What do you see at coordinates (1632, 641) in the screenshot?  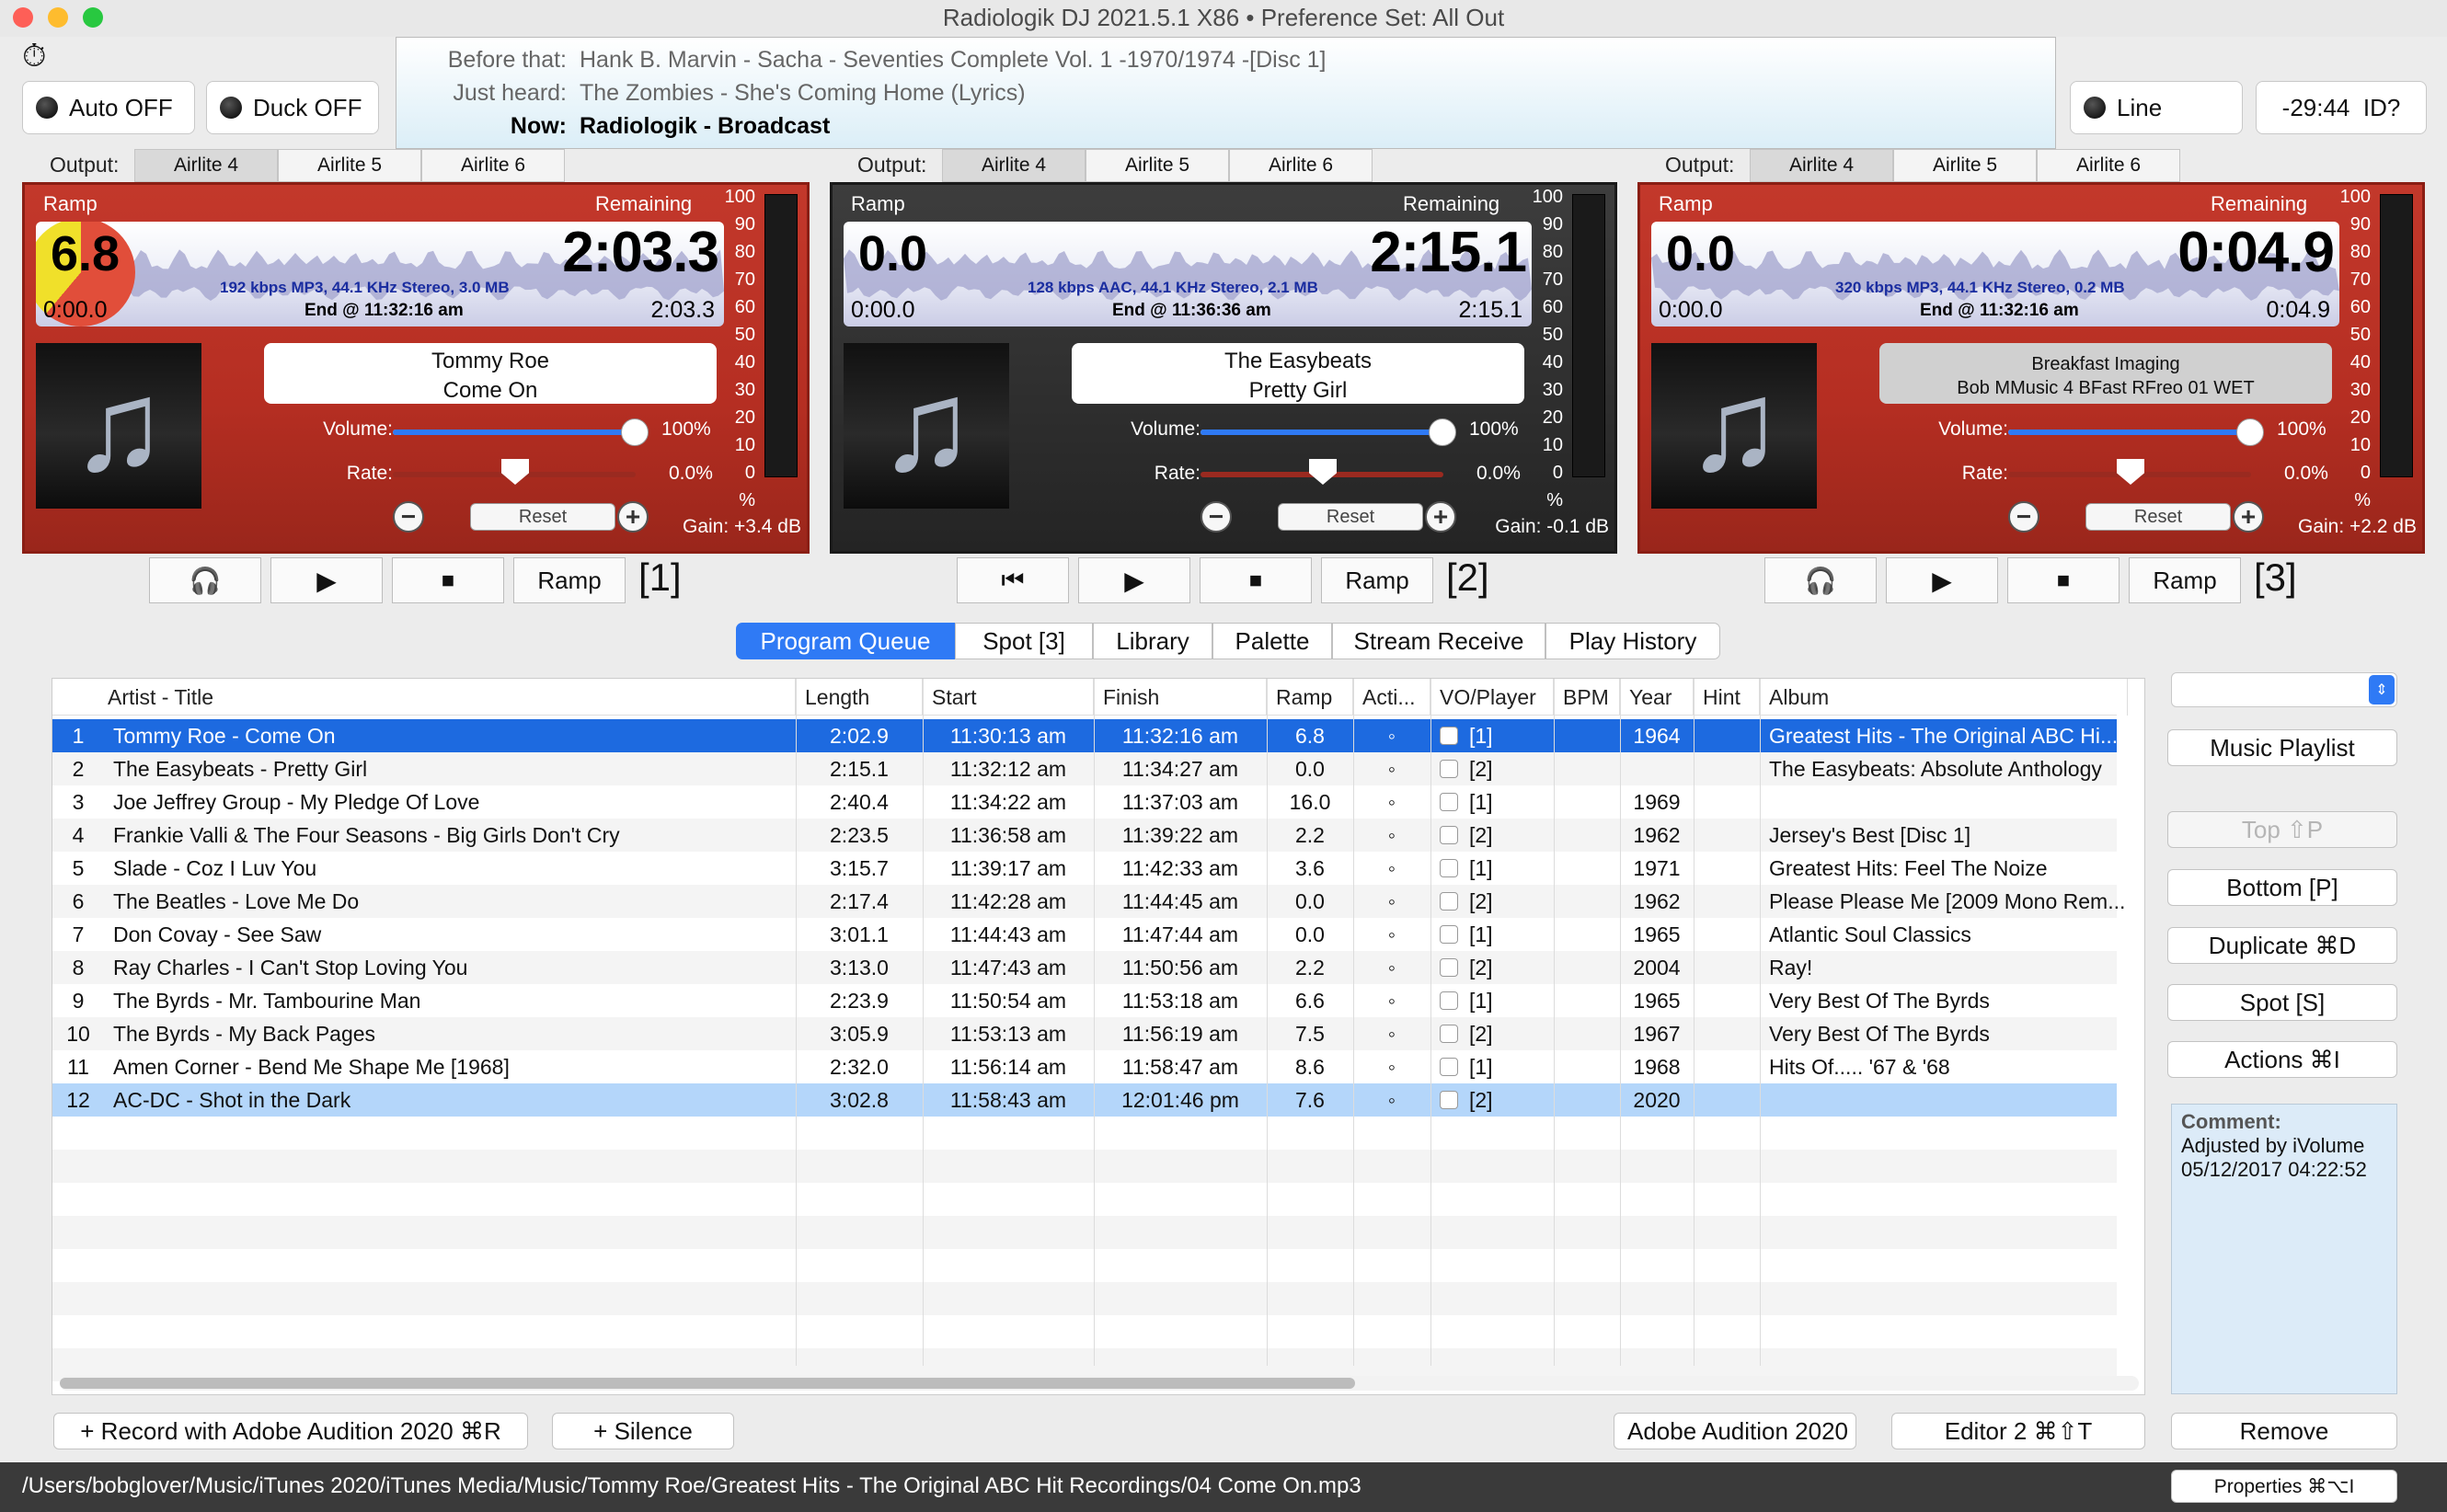 I see `tab-play-history: Play History` at bounding box center [1632, 641].